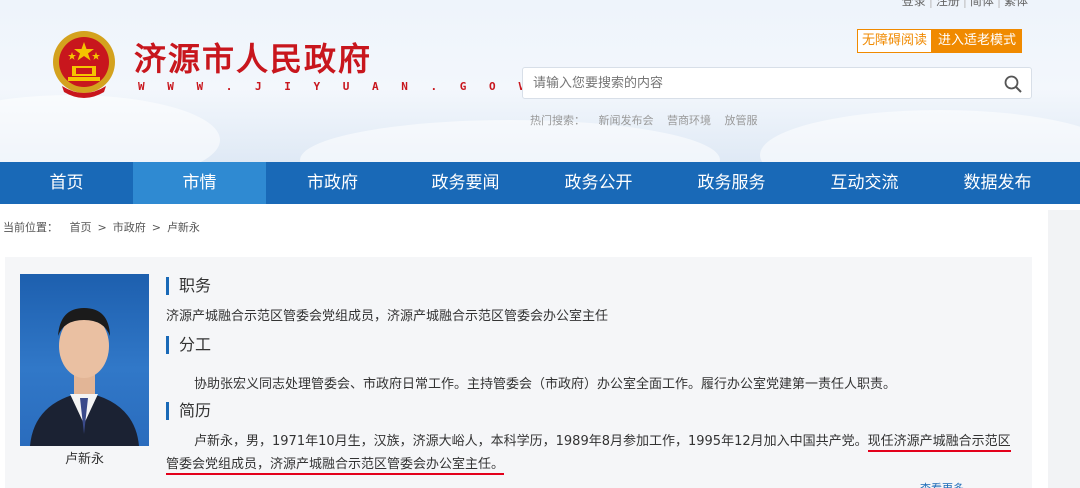 This screenshot has height=488, width=1080. What do you see at coordinates (199, 183) in the screenshot?
I see `nav-item-city-info: 市情` at bounding box center [199, 183].